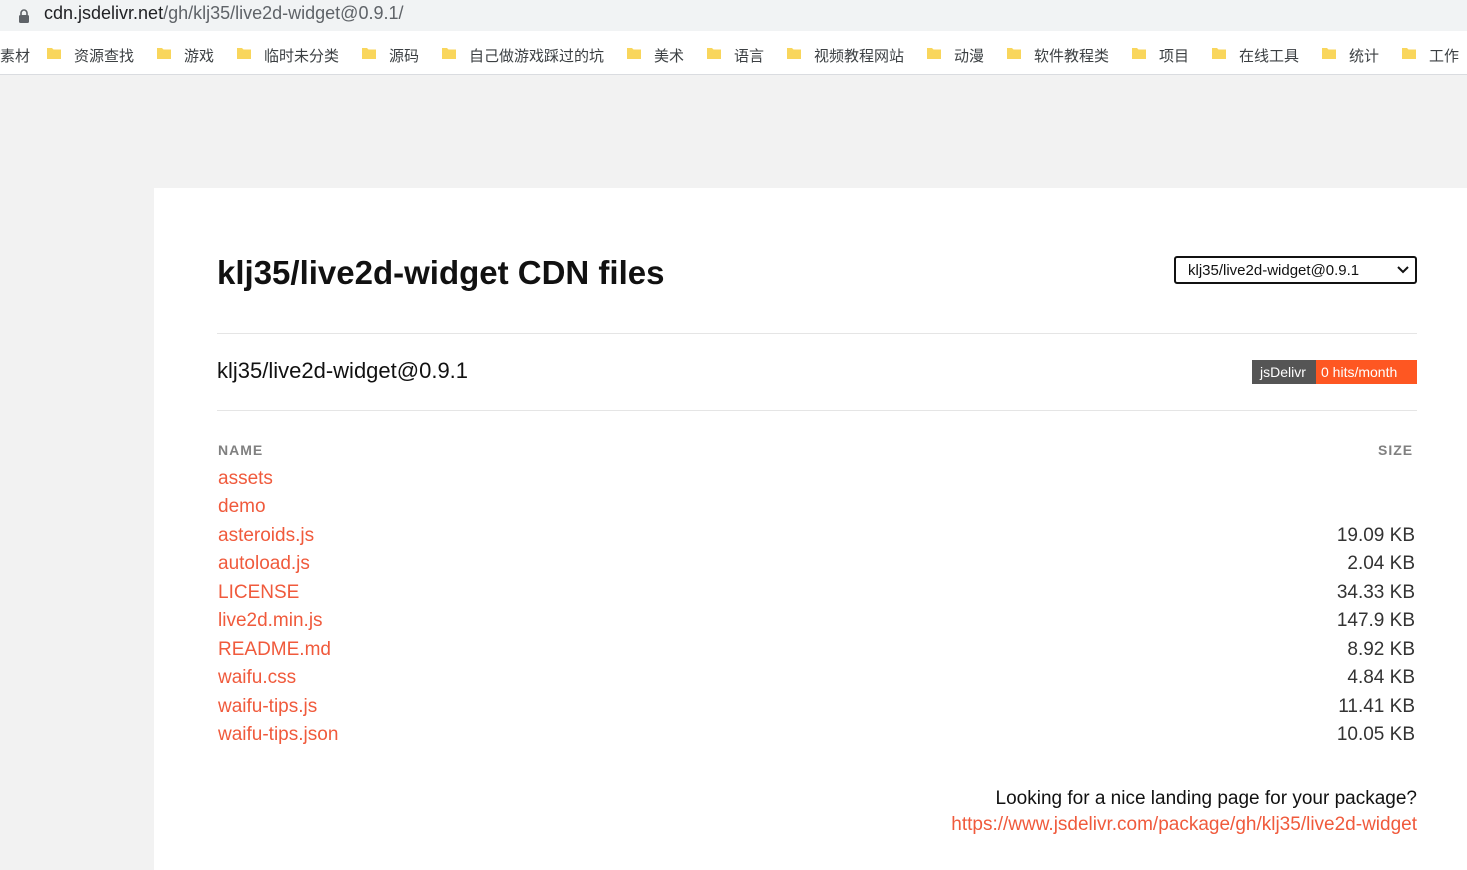  I want to click on bookmark-label: 视频教程网站, so click(859, 56).